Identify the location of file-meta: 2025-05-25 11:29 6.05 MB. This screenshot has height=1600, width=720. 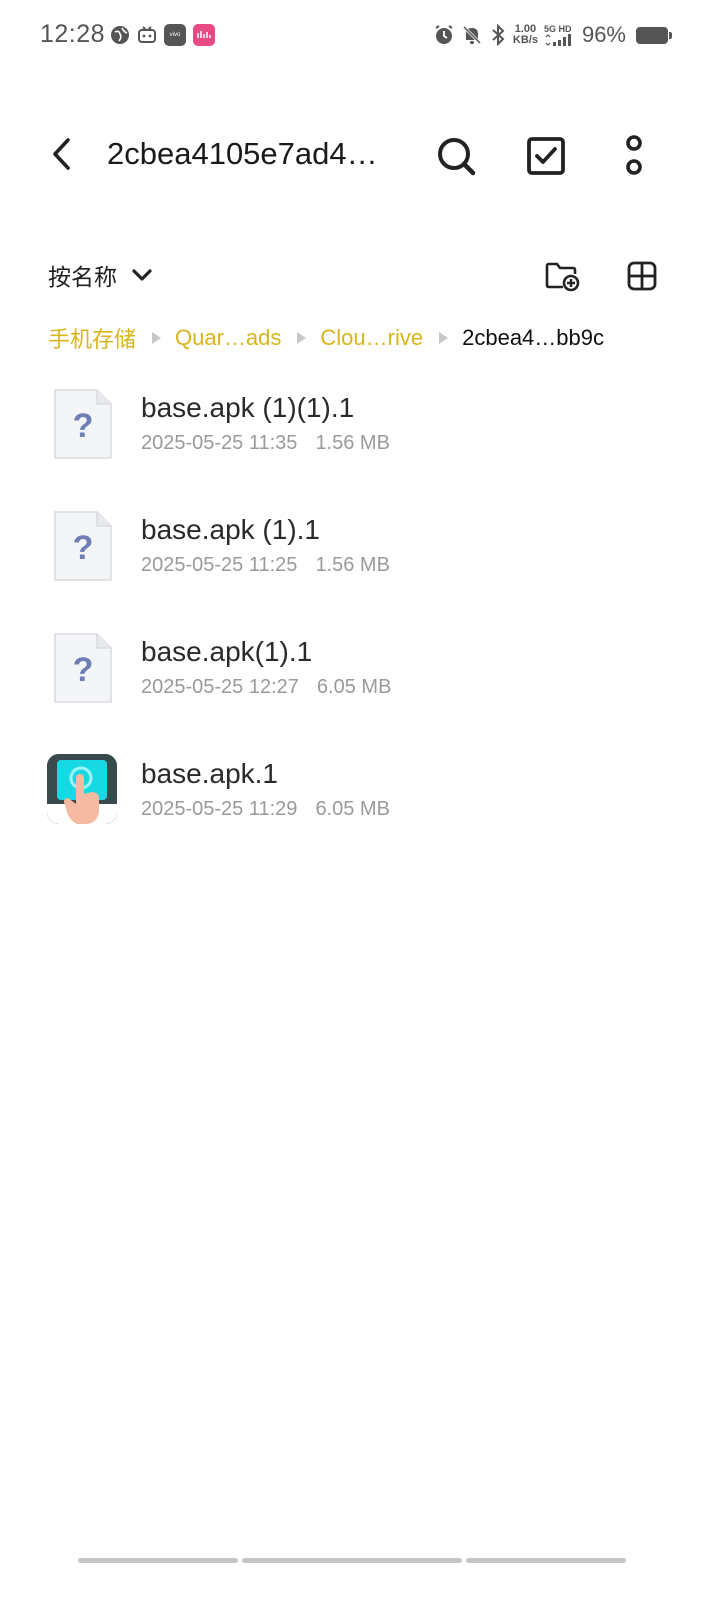
(265, 809).